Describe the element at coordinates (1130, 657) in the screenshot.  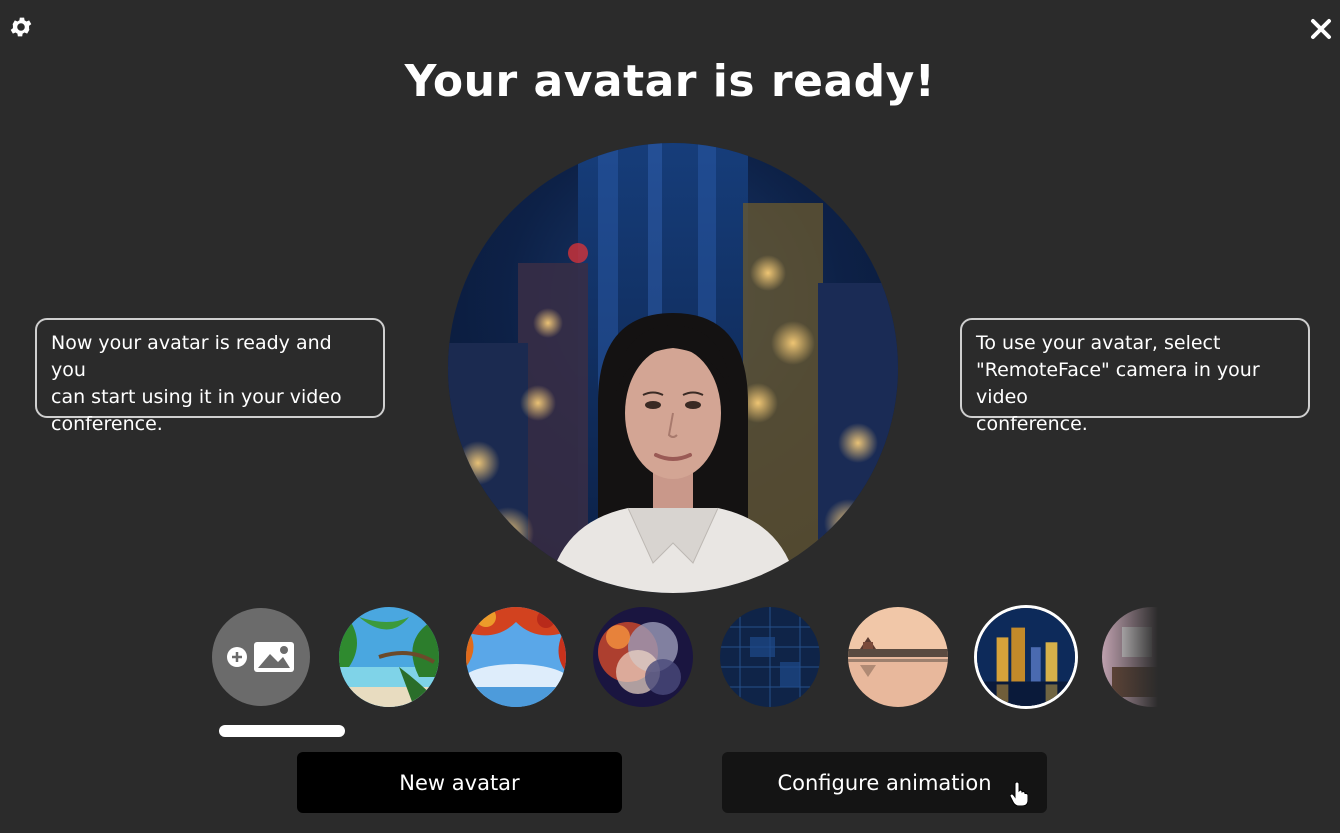
I see `background-thumb-interior` at that location.